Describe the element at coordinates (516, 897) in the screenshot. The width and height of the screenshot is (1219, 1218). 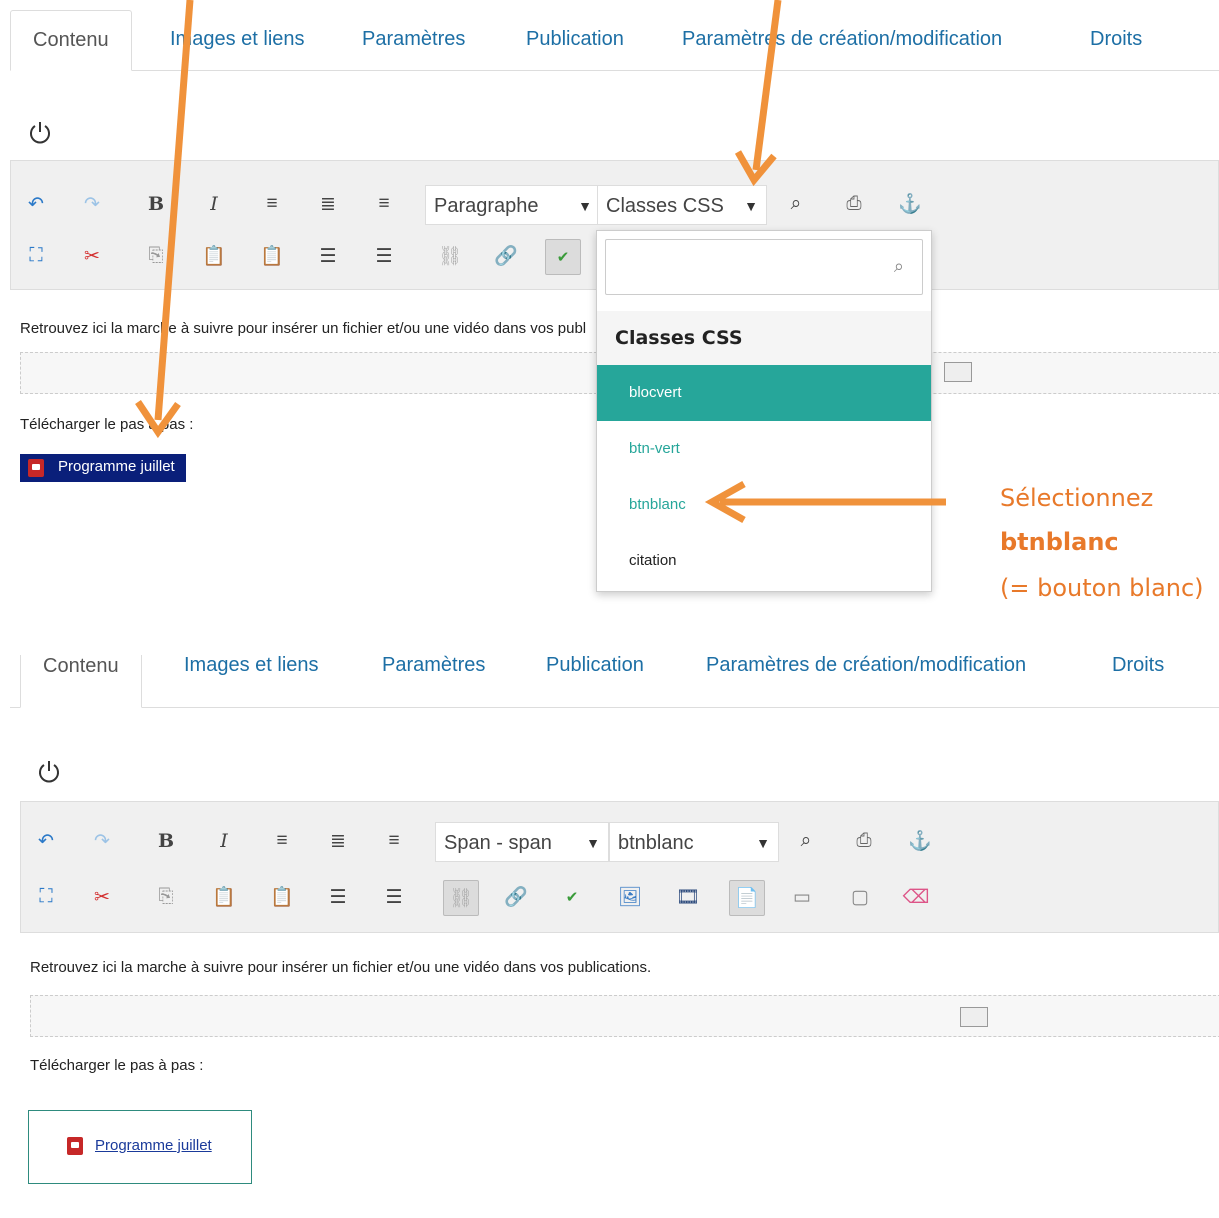
I see `link-icon: 🔗` at that location.